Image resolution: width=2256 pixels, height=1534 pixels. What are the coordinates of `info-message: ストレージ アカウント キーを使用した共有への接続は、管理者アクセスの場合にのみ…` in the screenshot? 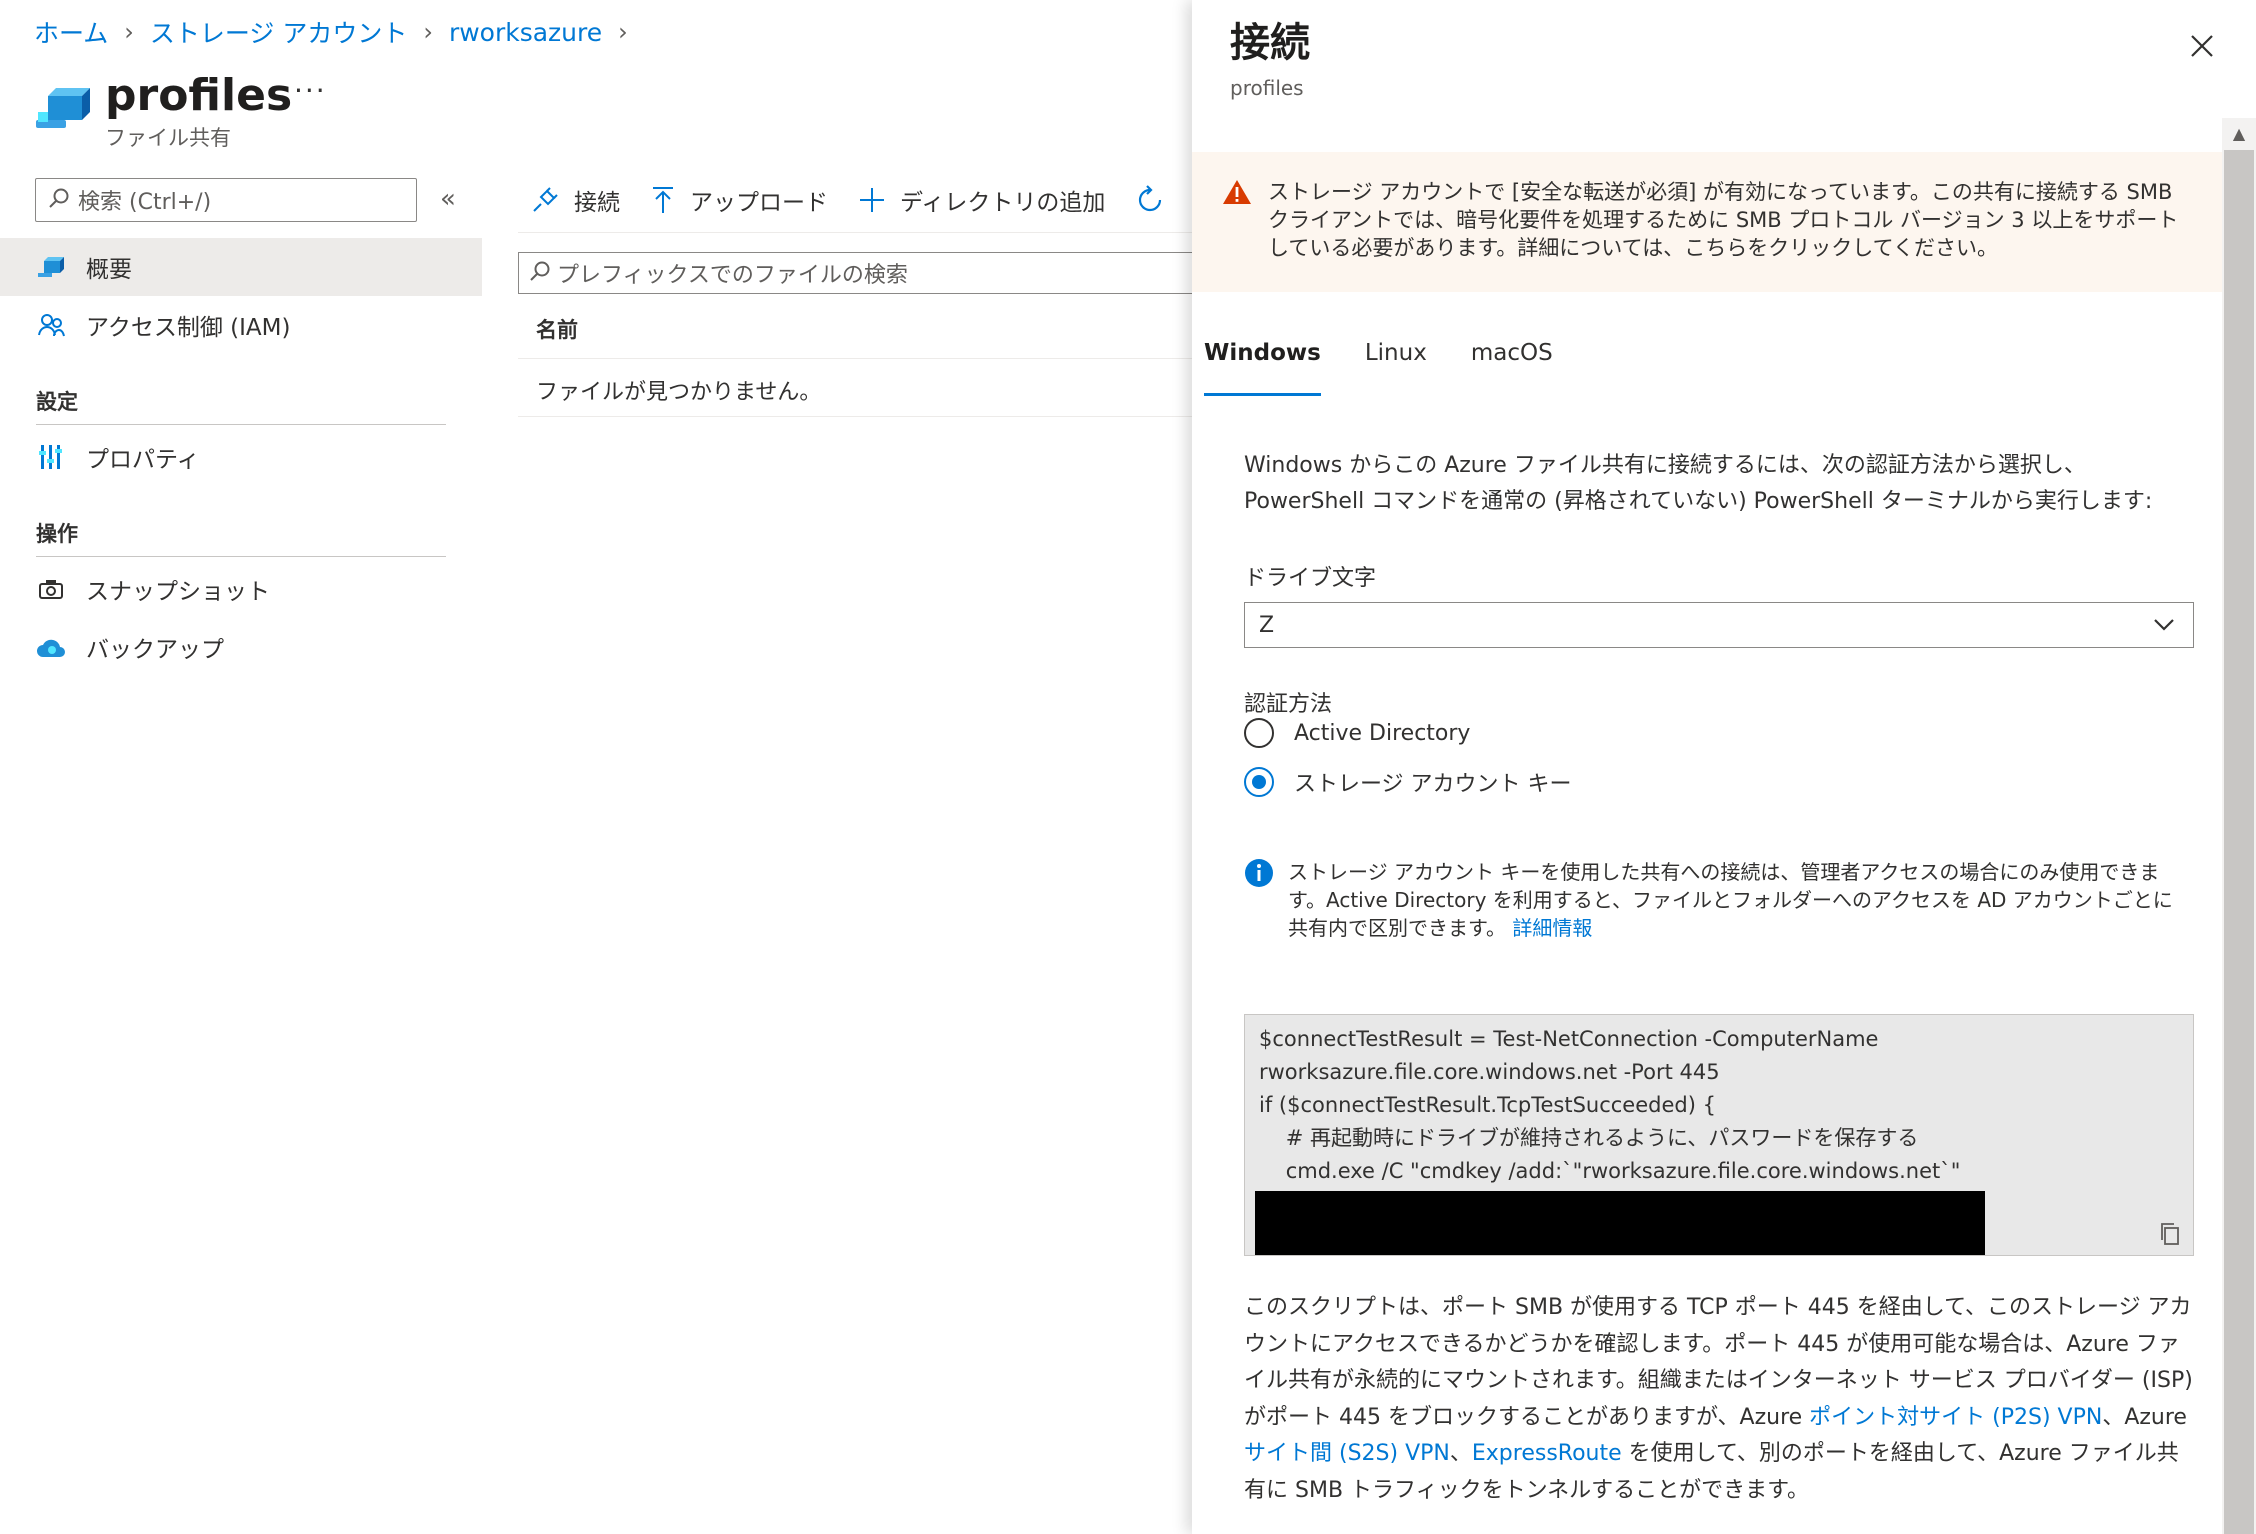 It's located at (1719, 900).